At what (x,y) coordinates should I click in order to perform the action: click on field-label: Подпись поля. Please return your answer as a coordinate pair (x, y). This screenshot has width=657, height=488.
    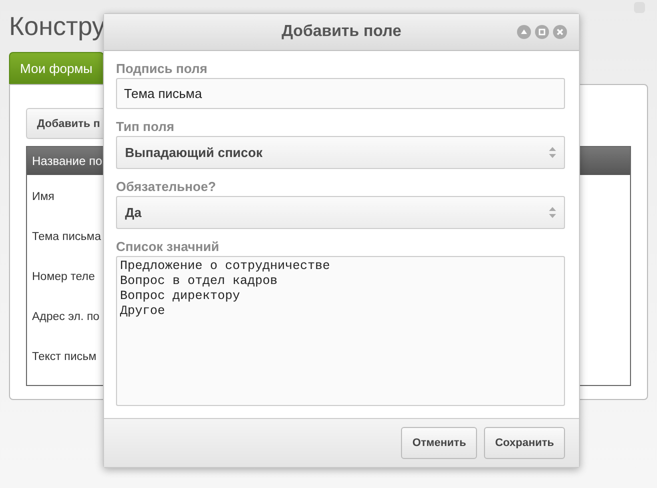
    Looking at the image, I should click on (162, 68).